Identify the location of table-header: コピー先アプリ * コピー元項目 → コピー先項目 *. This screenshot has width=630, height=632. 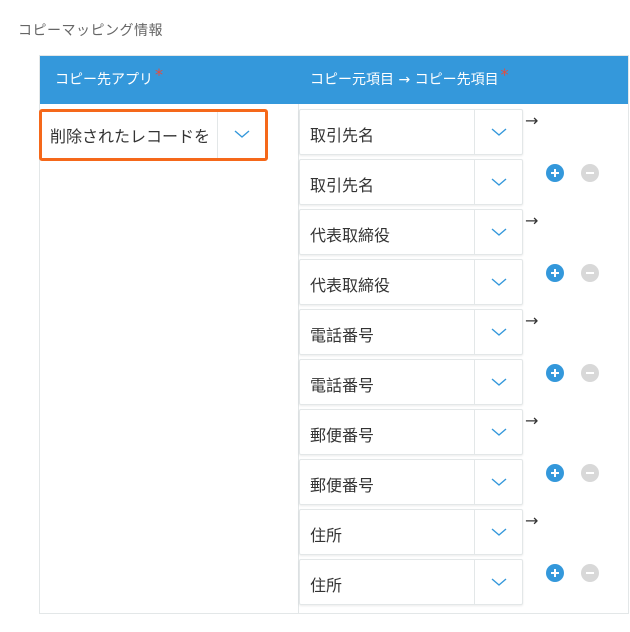
(334, 80).